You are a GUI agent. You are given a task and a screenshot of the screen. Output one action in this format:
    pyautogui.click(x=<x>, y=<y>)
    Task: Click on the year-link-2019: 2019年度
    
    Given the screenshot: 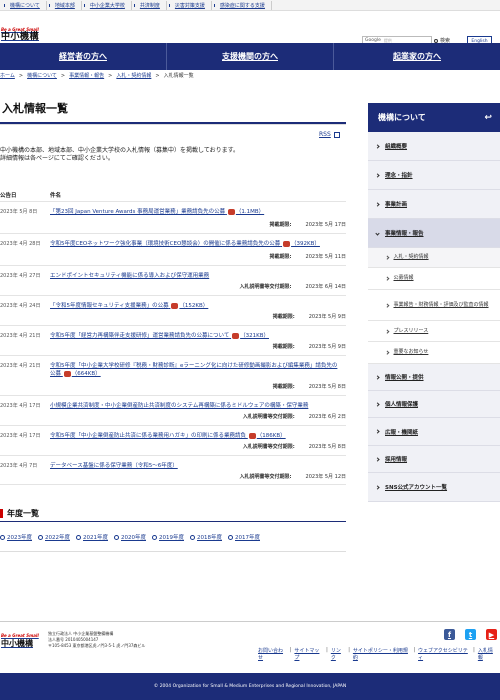 What is the action you would take?
    pyautogui.click(x=168, y=537)
    